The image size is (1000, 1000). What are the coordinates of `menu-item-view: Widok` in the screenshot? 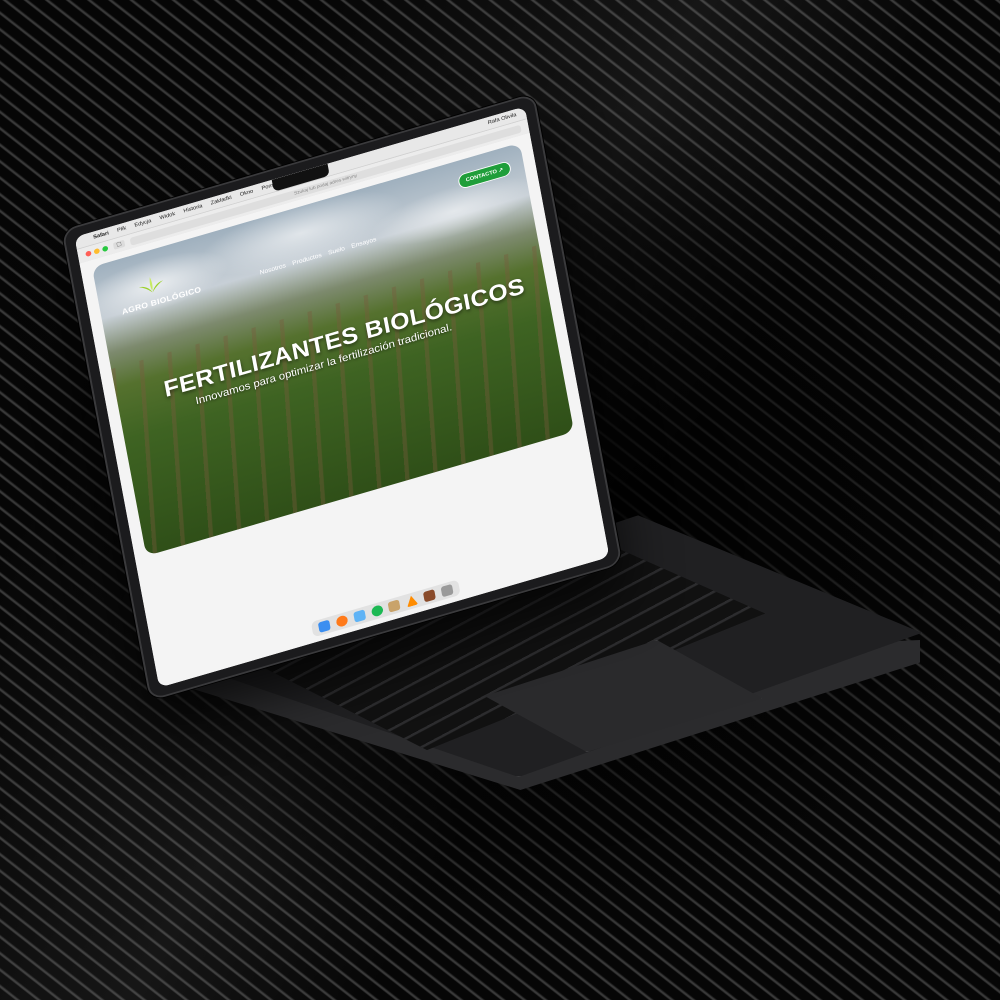 It's located at (167, 217).